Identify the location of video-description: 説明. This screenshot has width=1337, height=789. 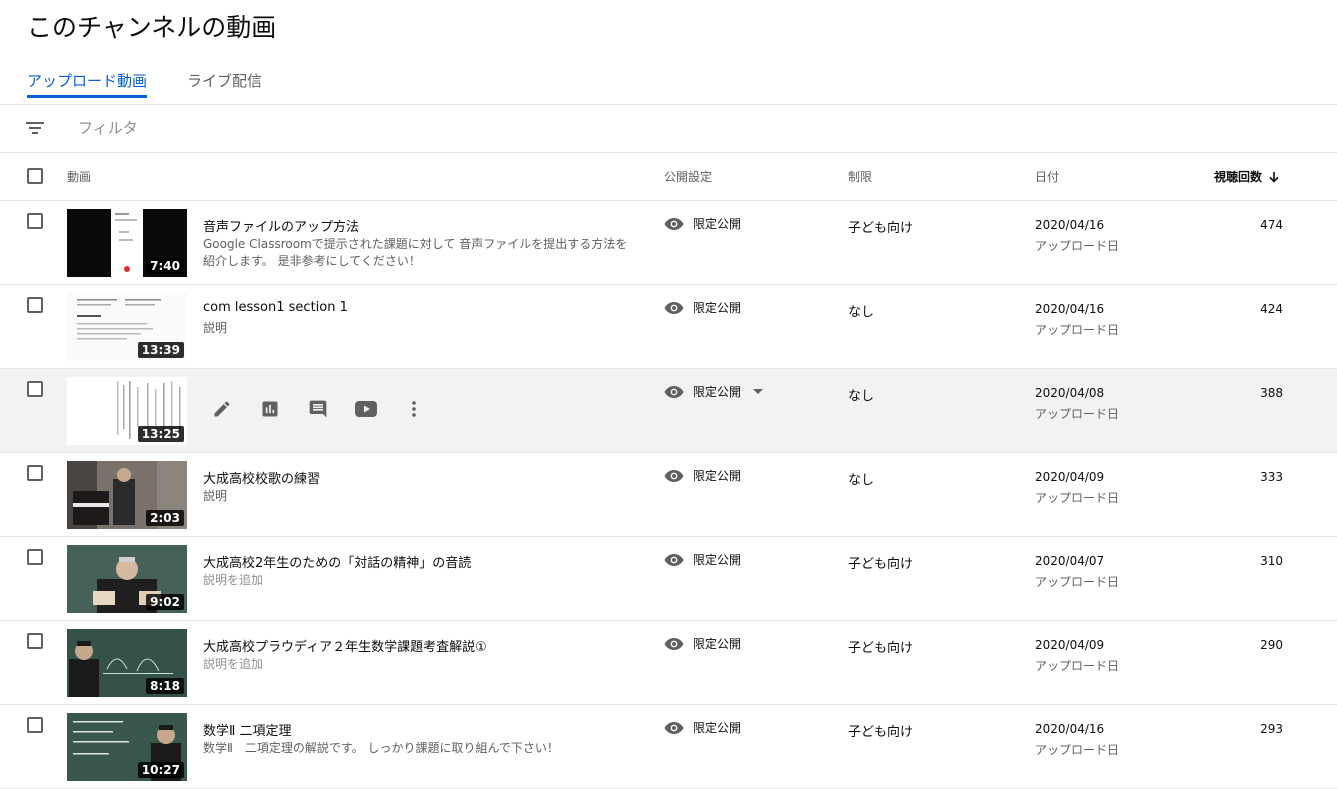
(215, 496).